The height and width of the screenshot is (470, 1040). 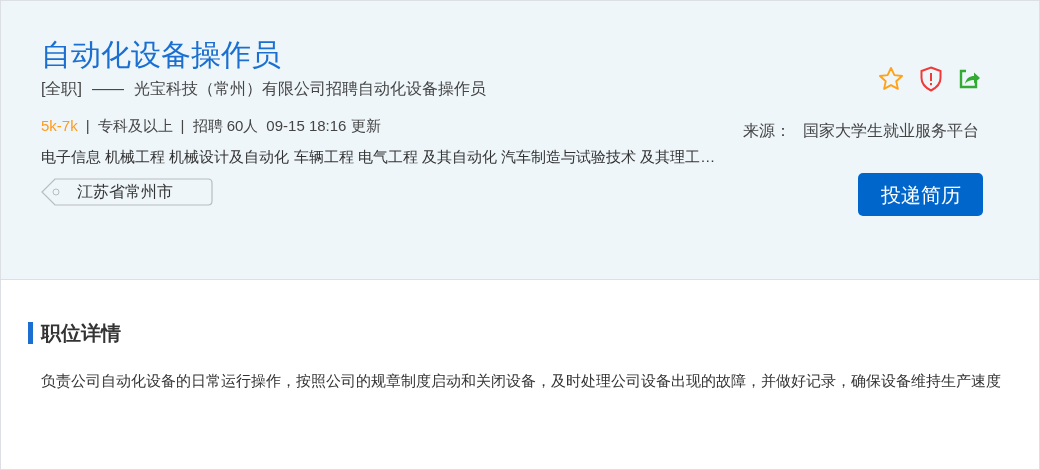 I want to click on salary: 5k-7k, so click(x=59, y=126).